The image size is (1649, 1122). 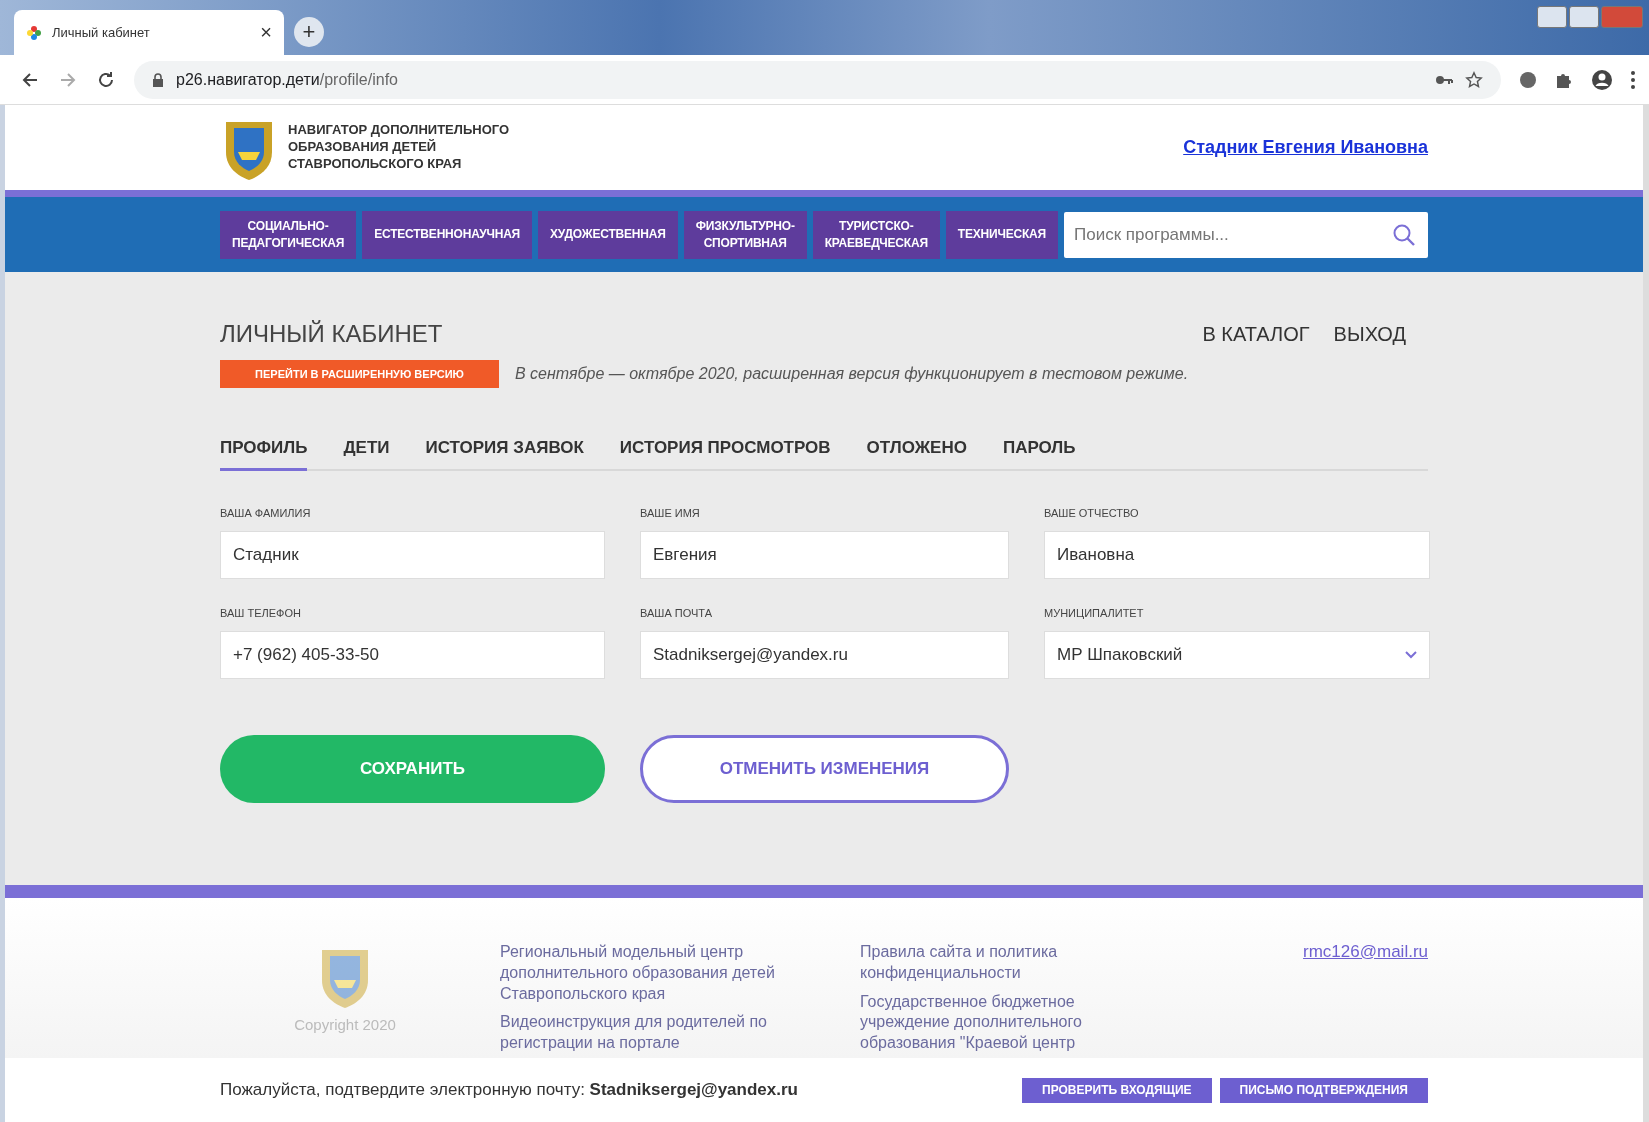 I want to click on category-button: ХУДОЖЕСТВЕННАЯ, so click(x=608, y=234).